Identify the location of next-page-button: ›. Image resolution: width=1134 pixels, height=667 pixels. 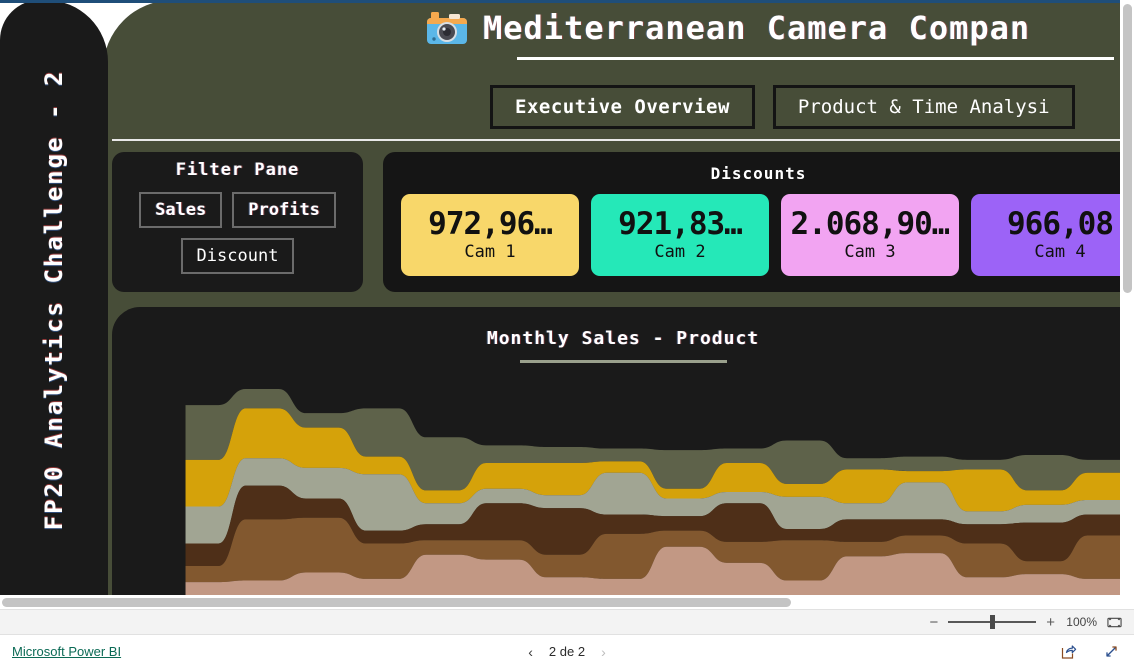
(603, 652).